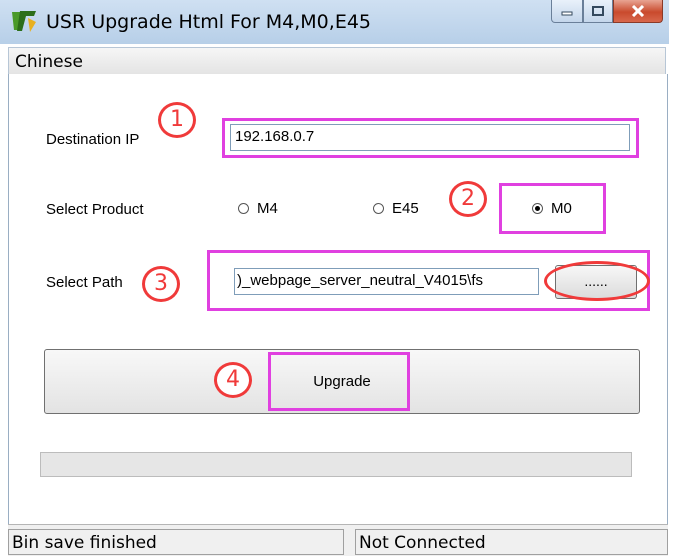  What do you see at coordinates (597, 281) in the screenshot?
I see `highlight-browse-oval` at bounding box center [597, 281].